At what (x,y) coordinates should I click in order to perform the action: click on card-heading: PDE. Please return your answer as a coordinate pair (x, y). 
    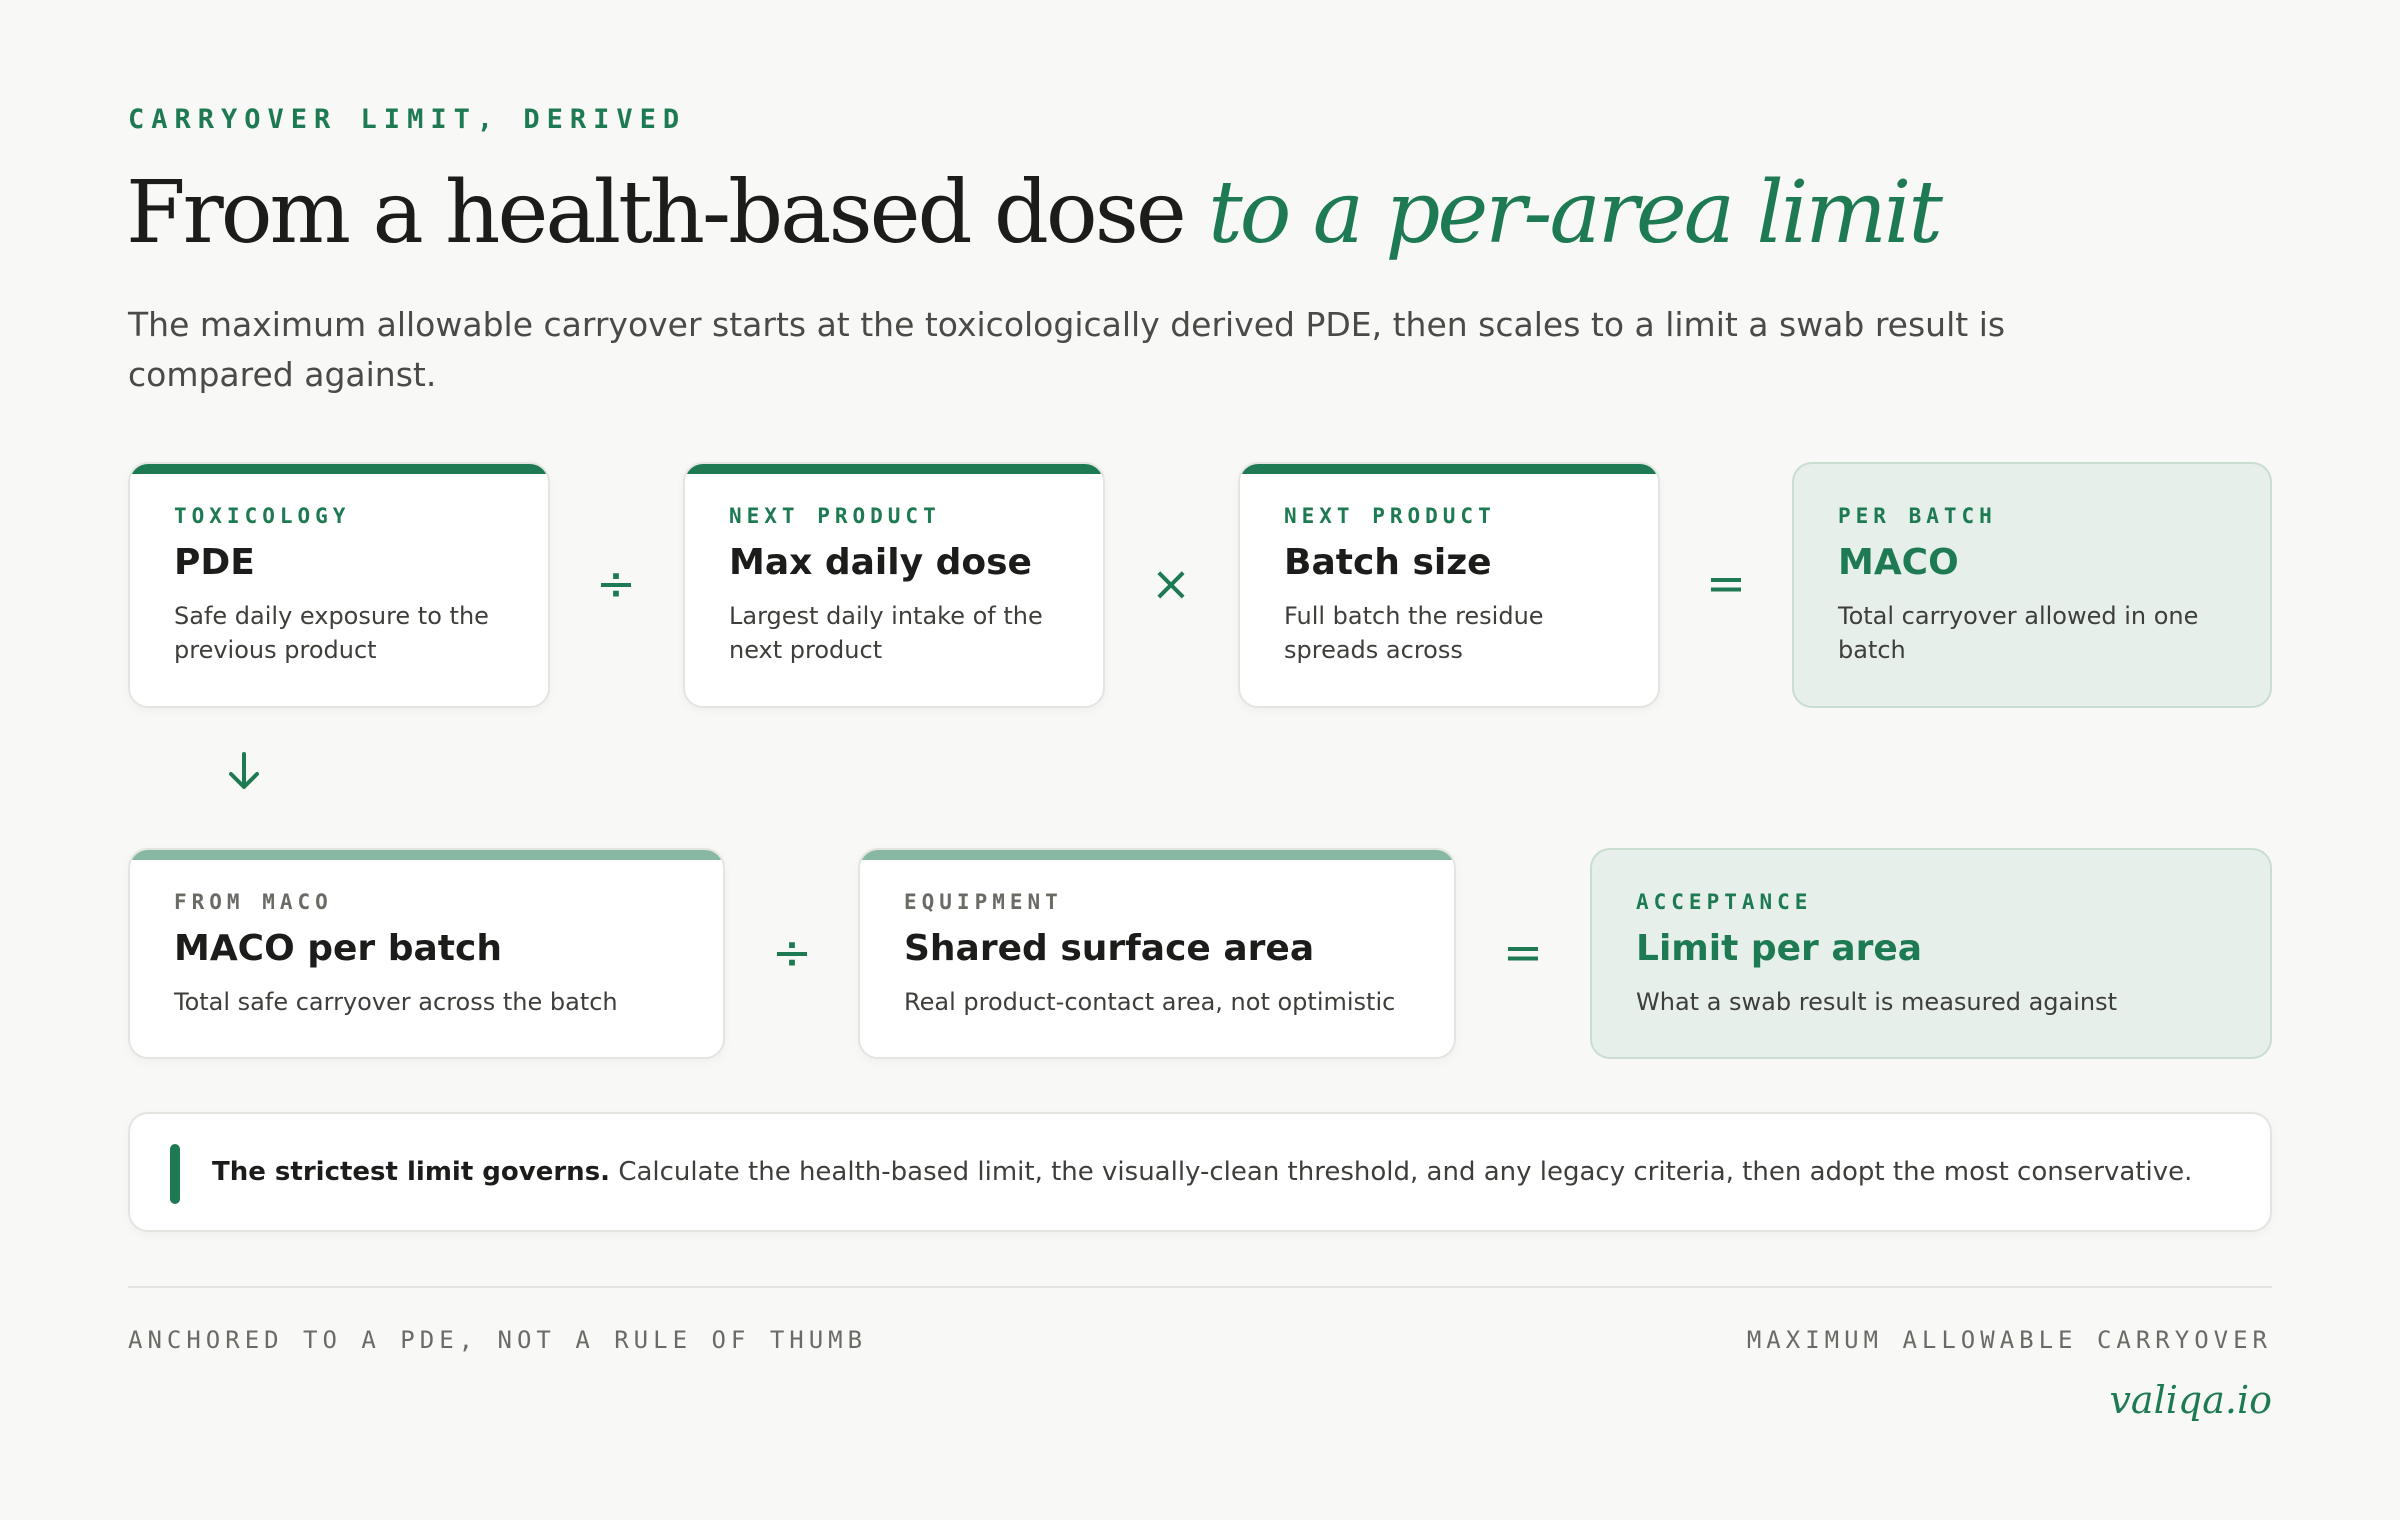
    Looking at the image, I should click on (214, 562).